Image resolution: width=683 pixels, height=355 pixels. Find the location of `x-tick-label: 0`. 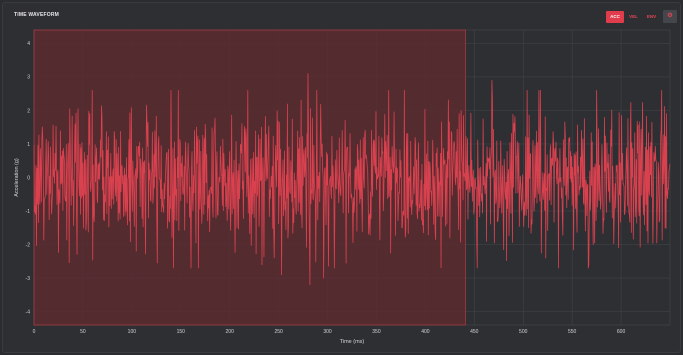

x-tick-label: 0 is located at coordinates (34, 332).